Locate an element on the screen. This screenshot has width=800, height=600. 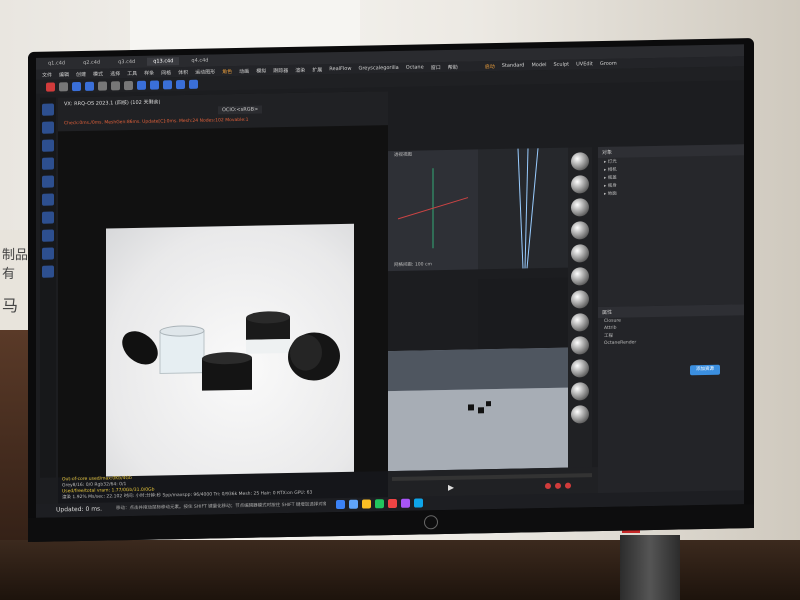
app-icon-green is located at coordinates (379, 504).